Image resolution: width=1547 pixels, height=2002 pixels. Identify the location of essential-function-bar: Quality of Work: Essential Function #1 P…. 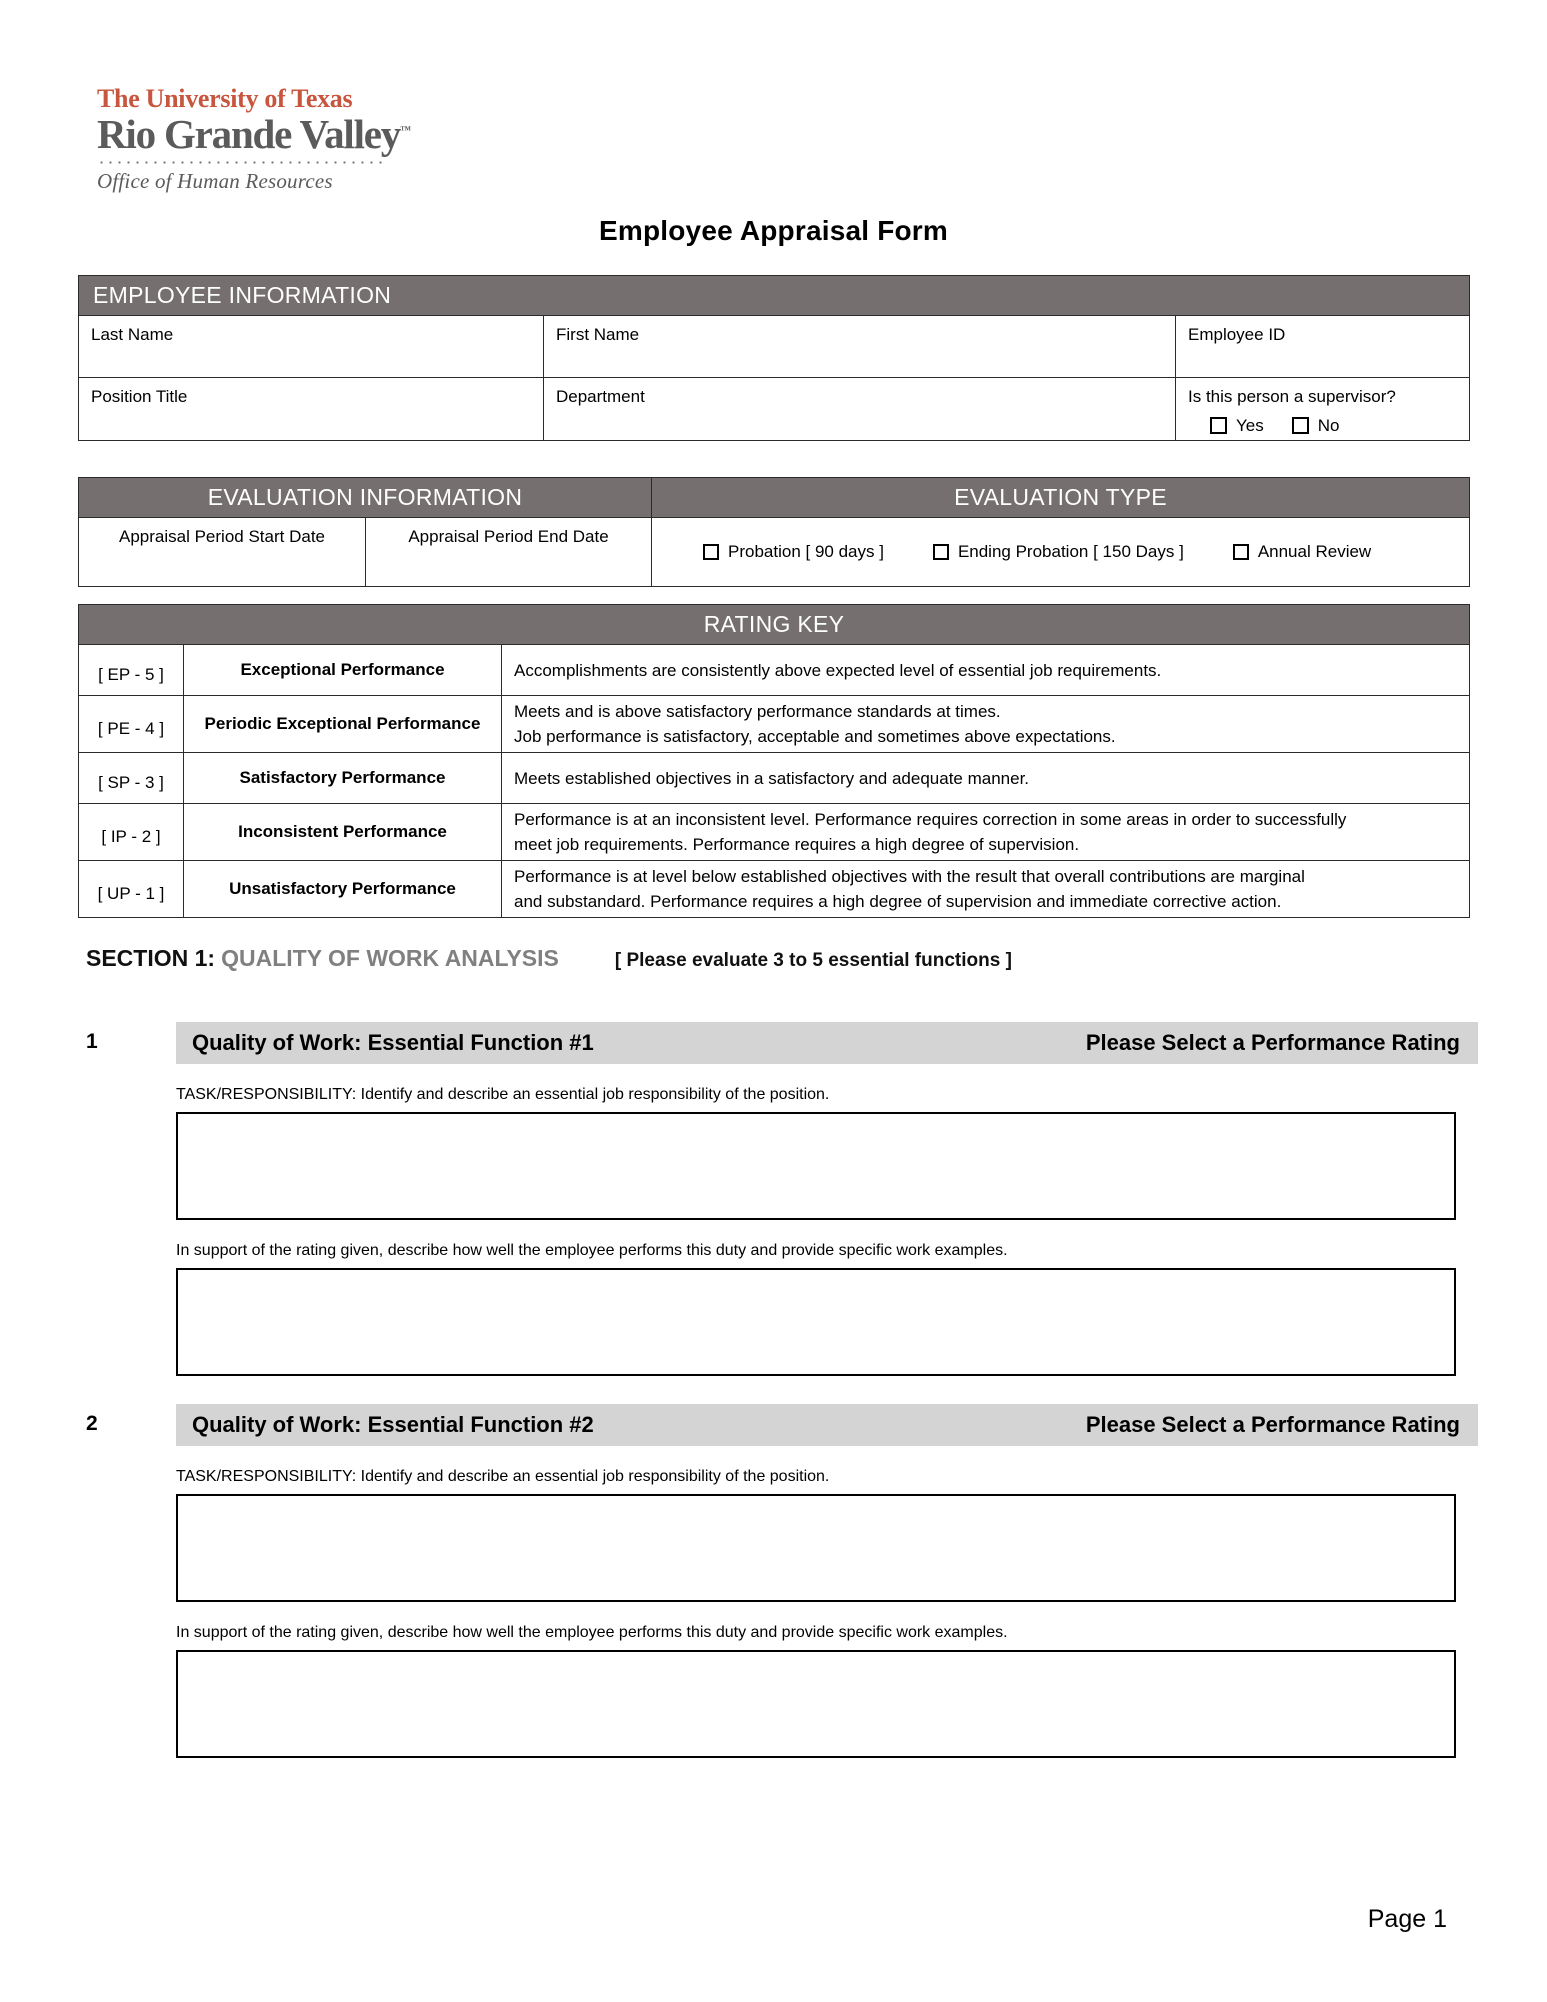
(827, 1043).